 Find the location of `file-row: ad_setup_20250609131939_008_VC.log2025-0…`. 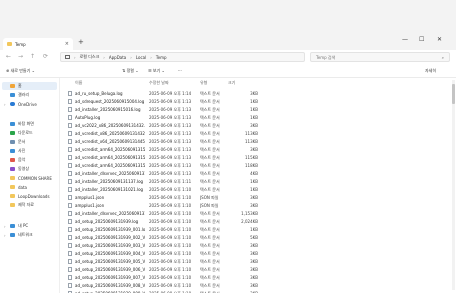

file-row: ad_setup_20250609131939_008_VC.log2025-0… is located at coordinates (258, 285).